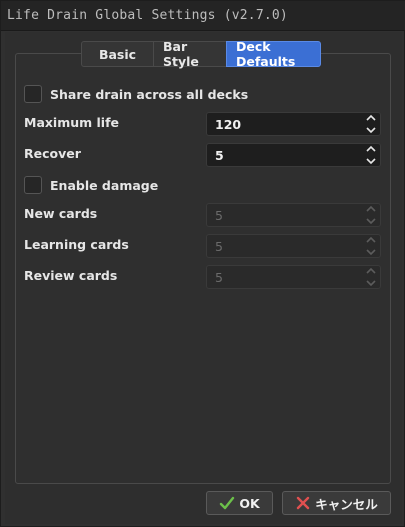  What do you see at coordinates (71, 275) in the screenshot?
I see `review-cards-label: Review cards` at bounding box center [71, 275].